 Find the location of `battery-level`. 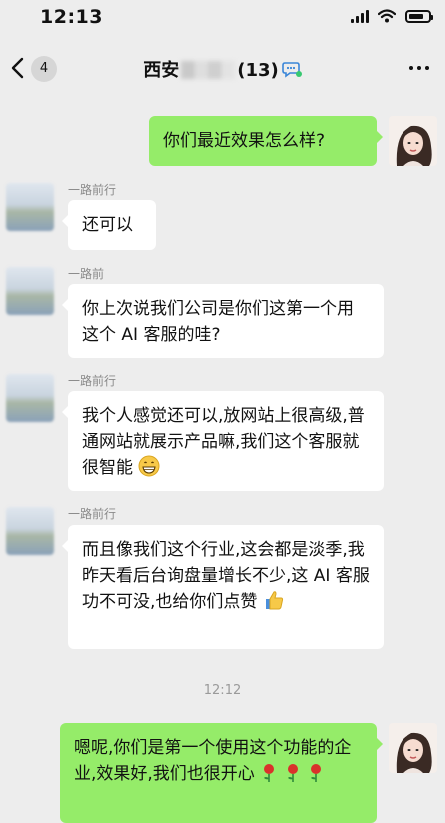

battery-level is located at coordinates (416, 16).